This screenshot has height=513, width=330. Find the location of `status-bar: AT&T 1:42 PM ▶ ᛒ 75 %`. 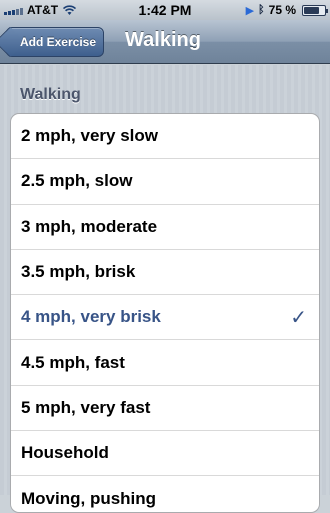

status-bar: AT&T 1:42 PM ▶ ᛒ 75 % is located at coordinates (165, 10).